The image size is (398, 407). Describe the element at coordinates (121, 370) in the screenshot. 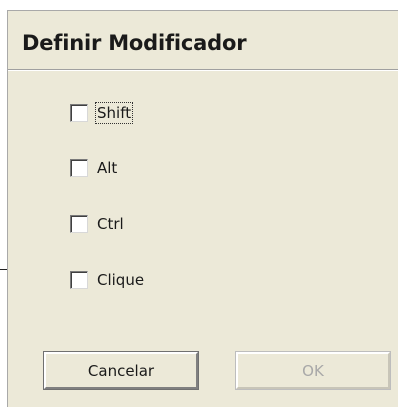

I see `cancel-button: Cancelar` at that location.